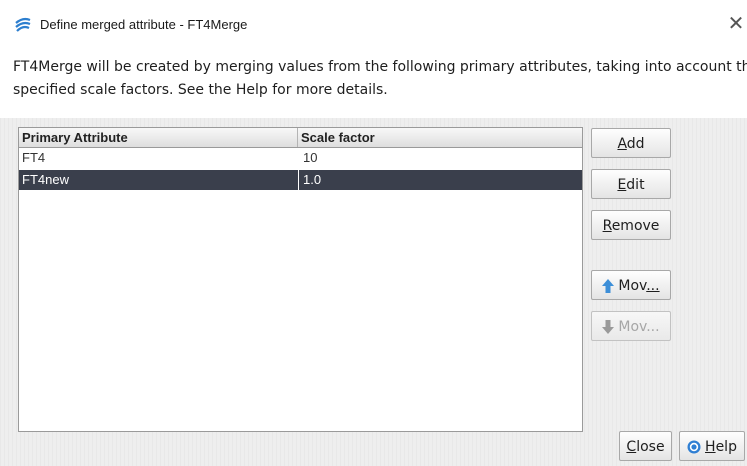 This screenshot has width=747, height=466. I want to click on help-icon, so click(694, 447).